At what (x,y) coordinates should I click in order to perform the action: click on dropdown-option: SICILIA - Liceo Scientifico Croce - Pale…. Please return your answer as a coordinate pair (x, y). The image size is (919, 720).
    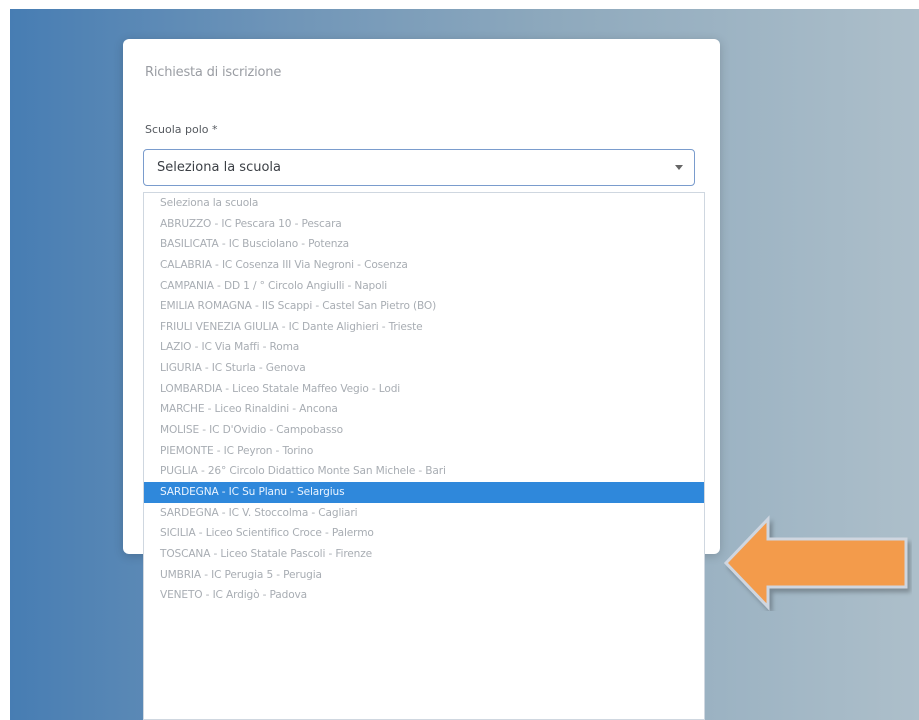
    Looking at the image, I should click on (424, 533).